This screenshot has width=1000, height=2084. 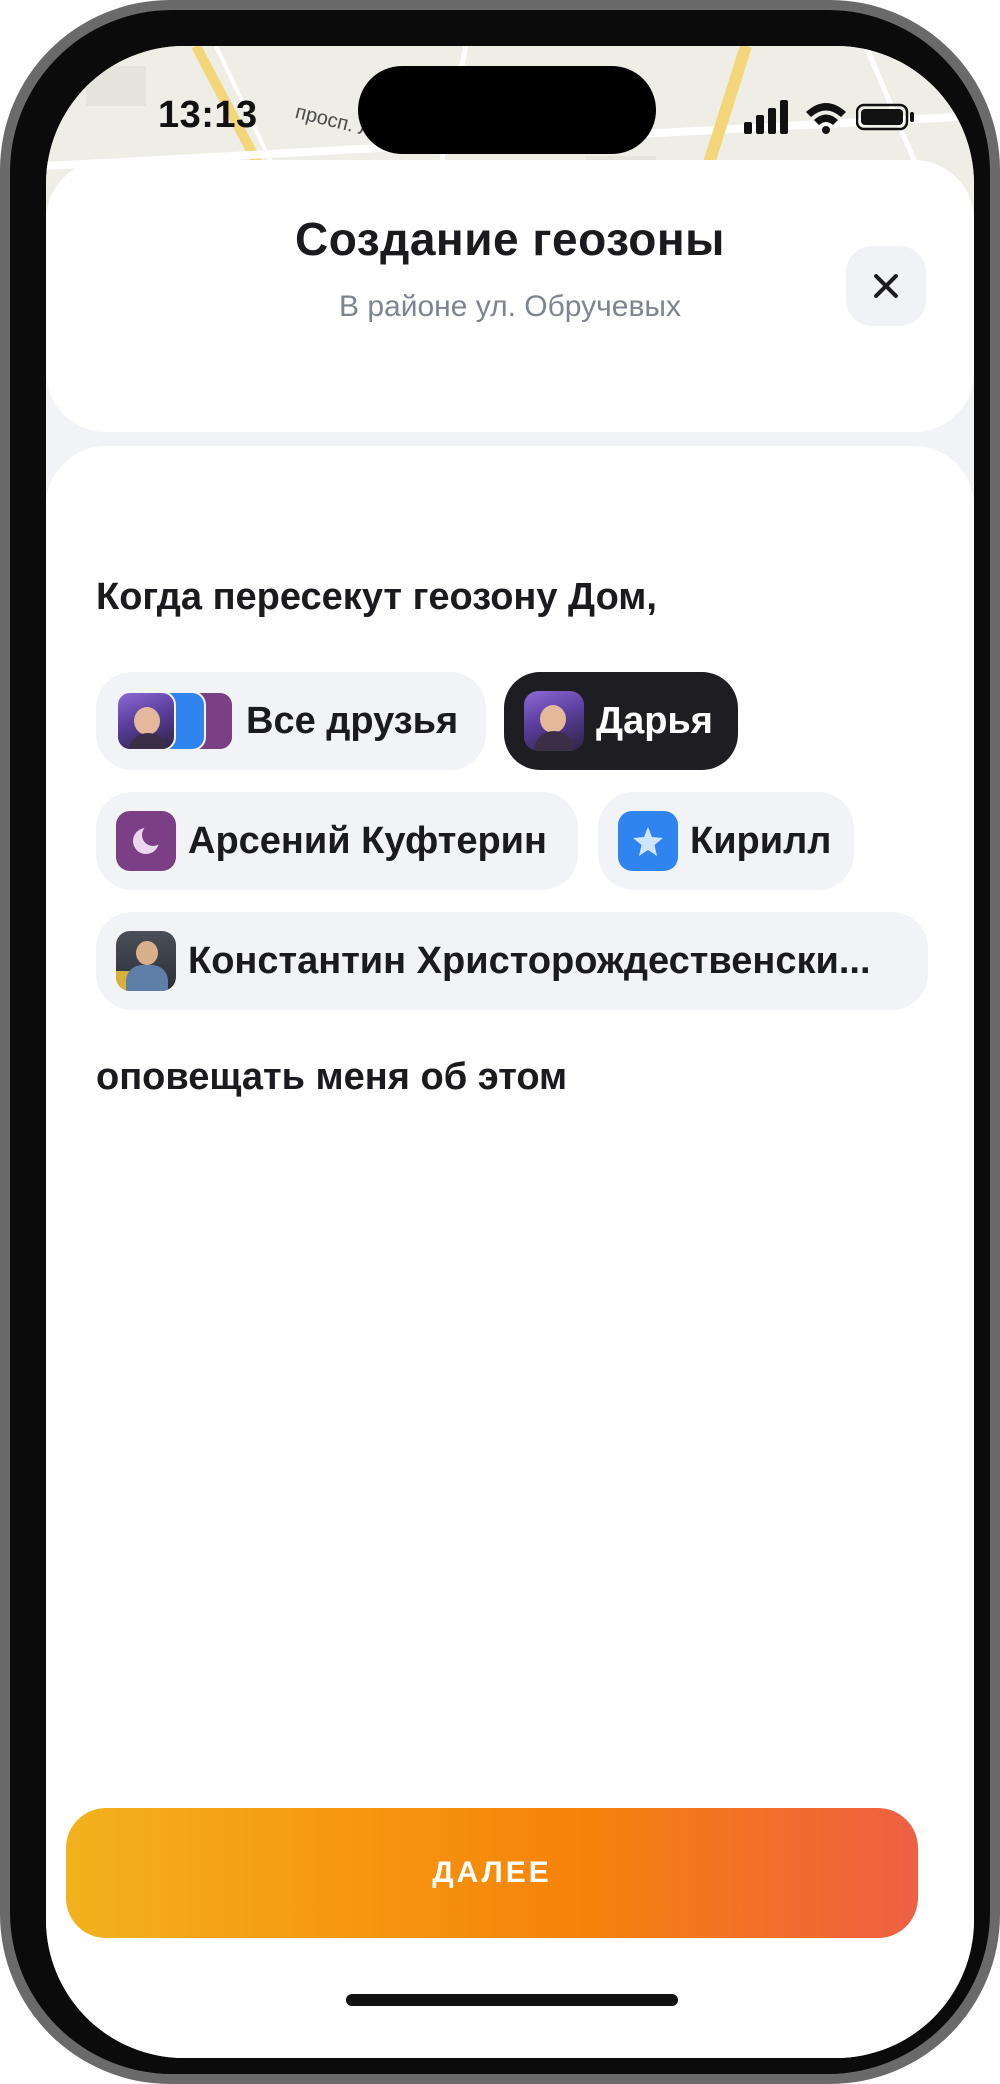 What do you see at coordinates (510, 239) in the screenshot?
I see `page-title: Создание геозоны` at bounding box center [510, 239].